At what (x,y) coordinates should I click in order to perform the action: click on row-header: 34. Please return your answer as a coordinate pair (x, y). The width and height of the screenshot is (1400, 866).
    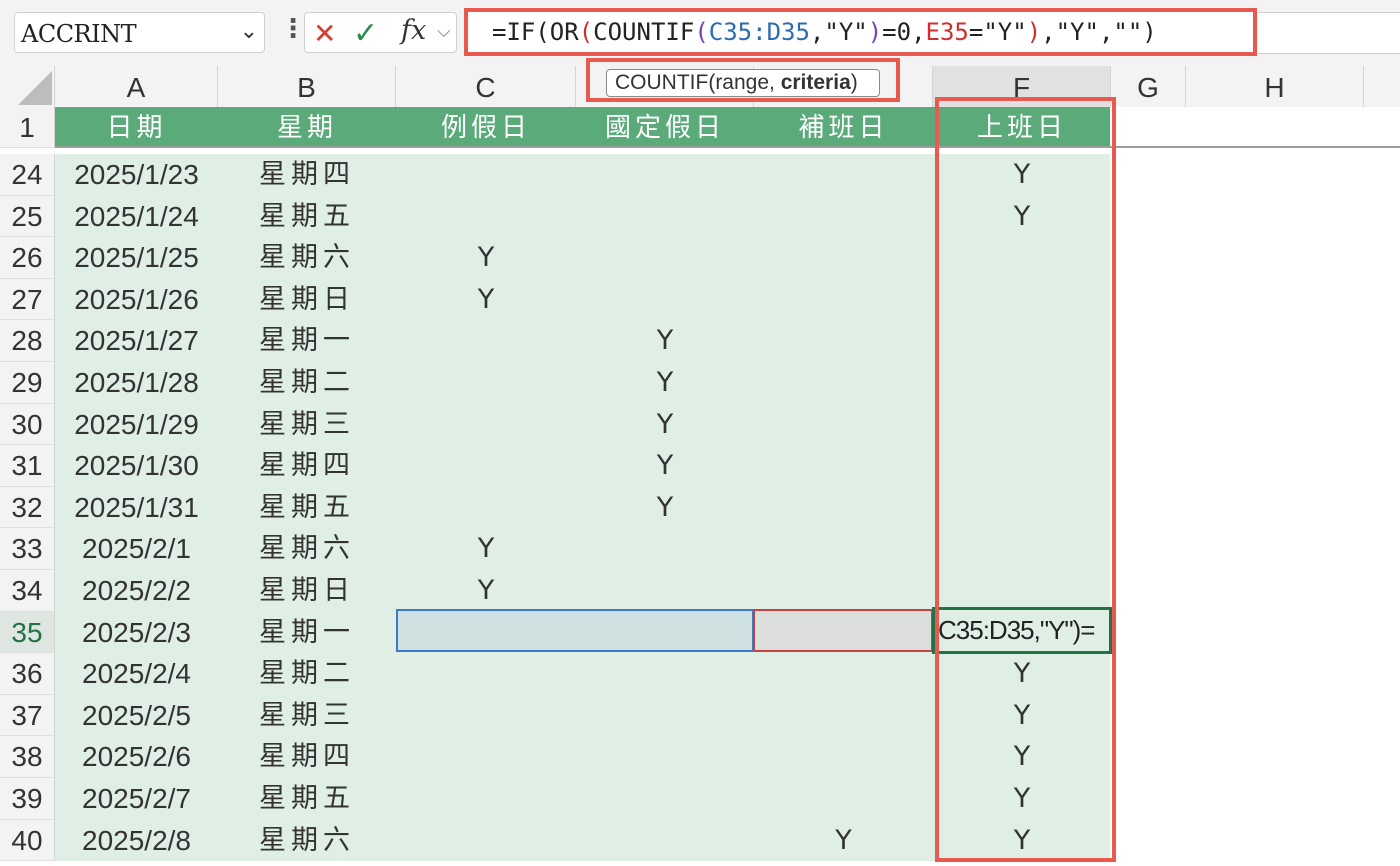
    Looking at the image, I should click on (27, 591).